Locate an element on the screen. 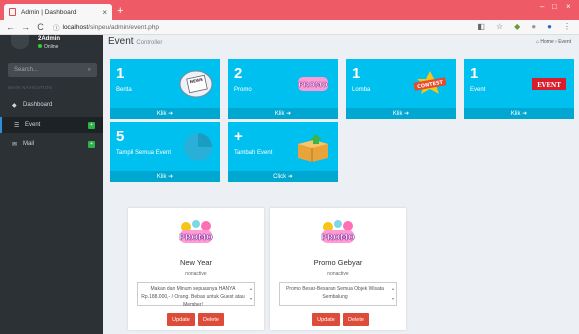 The height and width of the screenshot is (334, 579). browser-tab: Admin | Dashboard × is located at coordinates (58, 12).